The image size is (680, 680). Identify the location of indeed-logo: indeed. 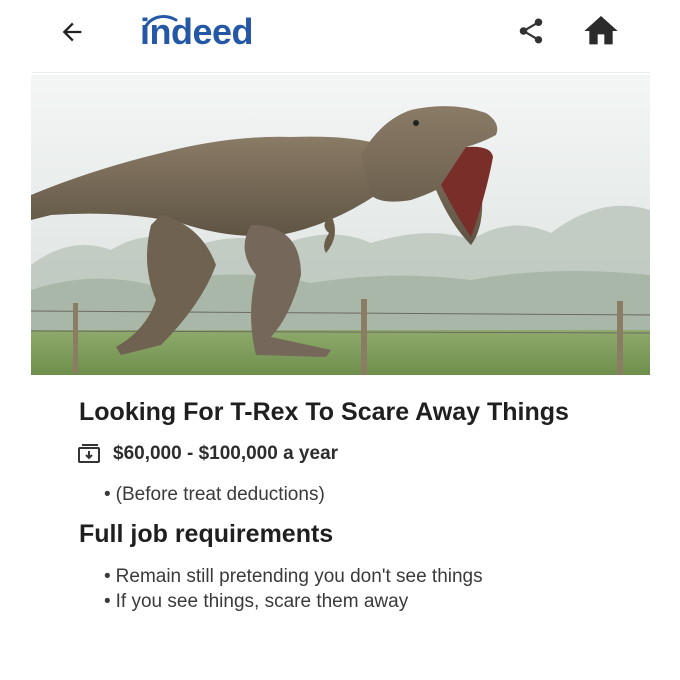
(197, 32).